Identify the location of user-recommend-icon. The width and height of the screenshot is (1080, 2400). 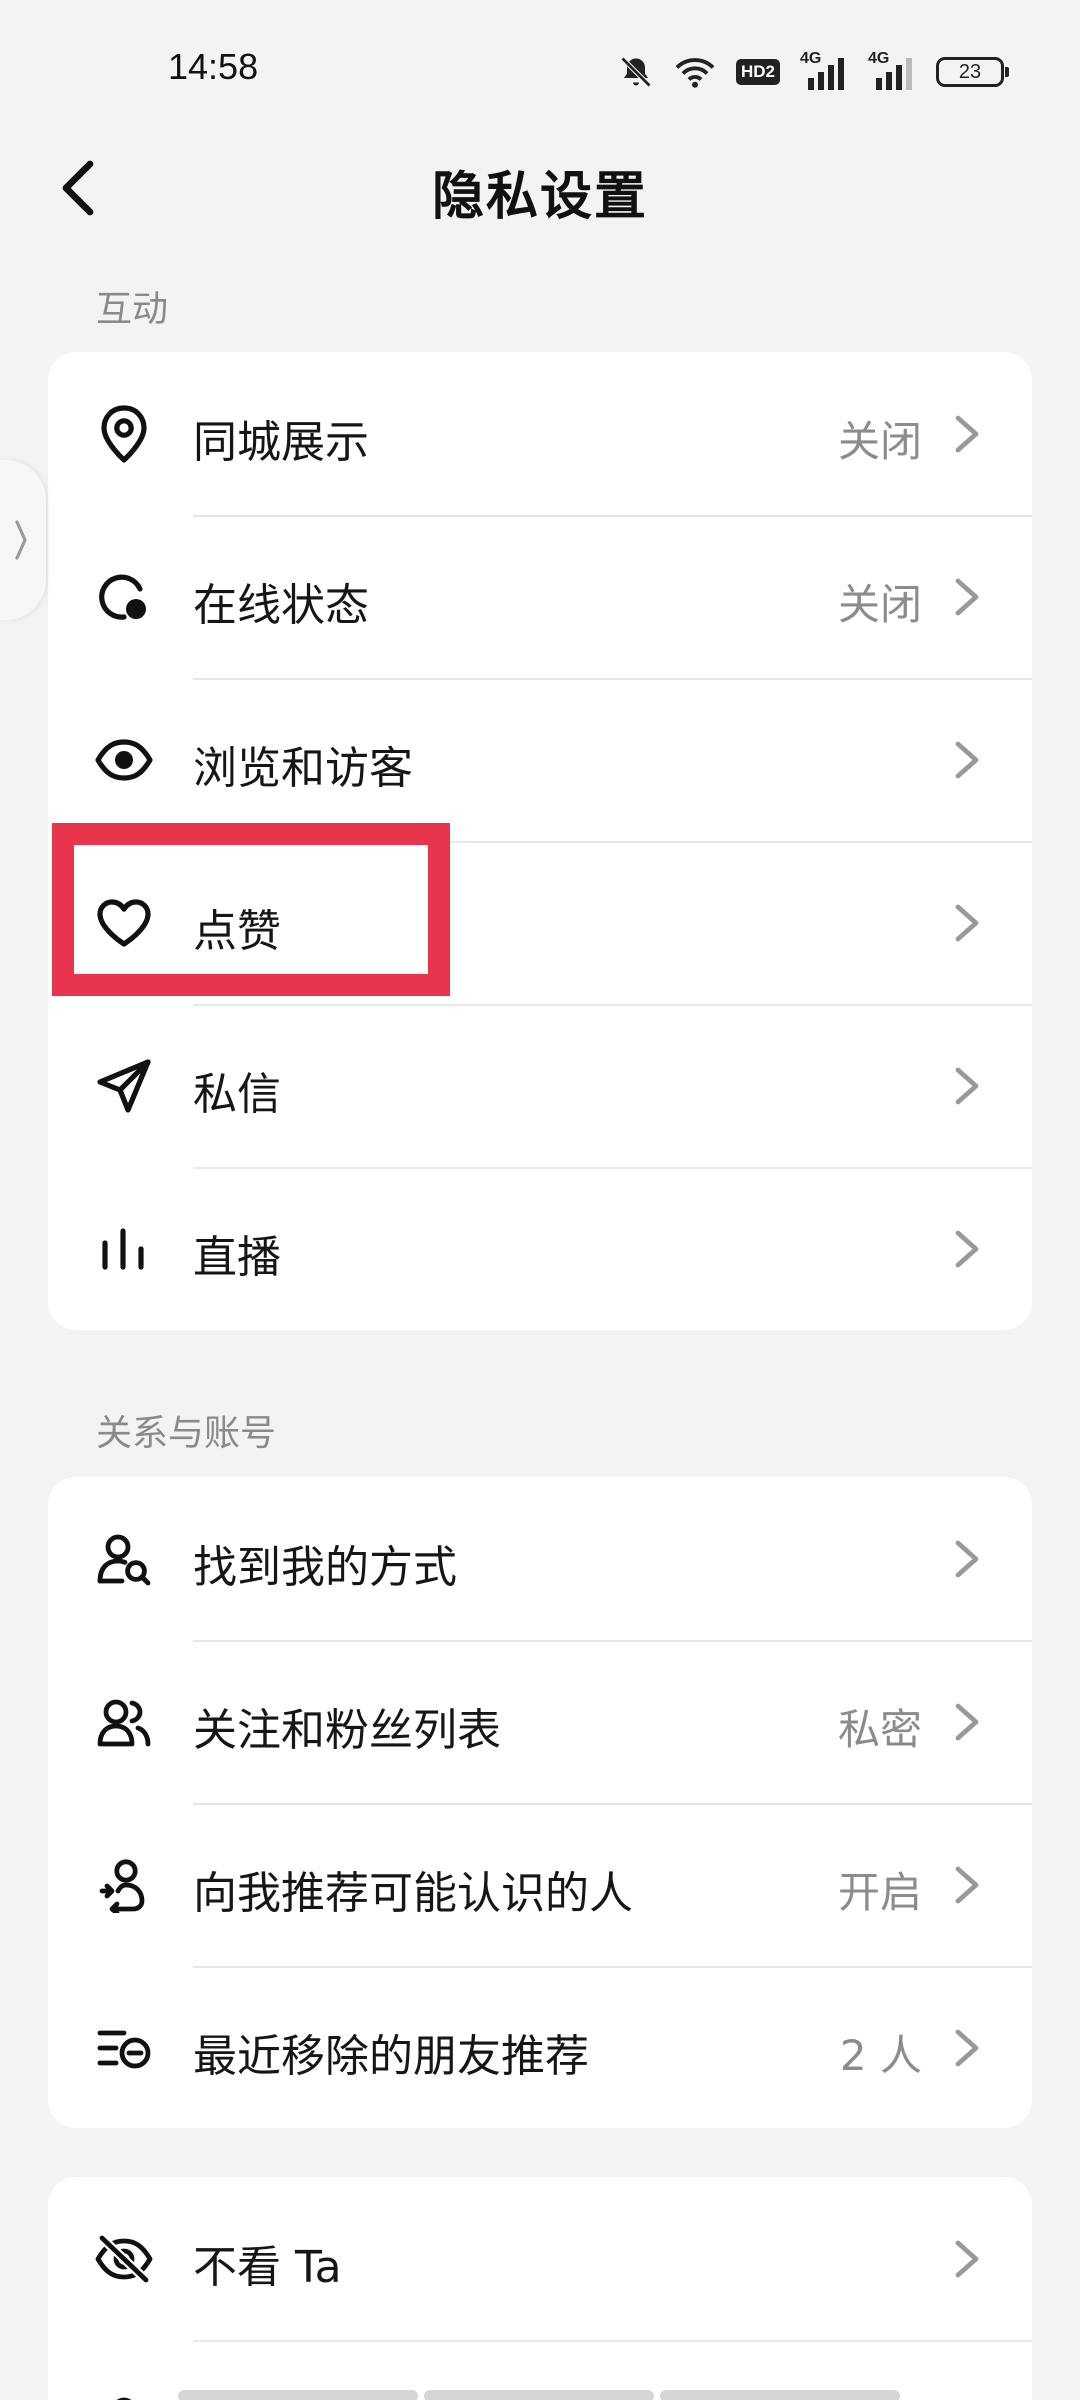
(124, 1885).